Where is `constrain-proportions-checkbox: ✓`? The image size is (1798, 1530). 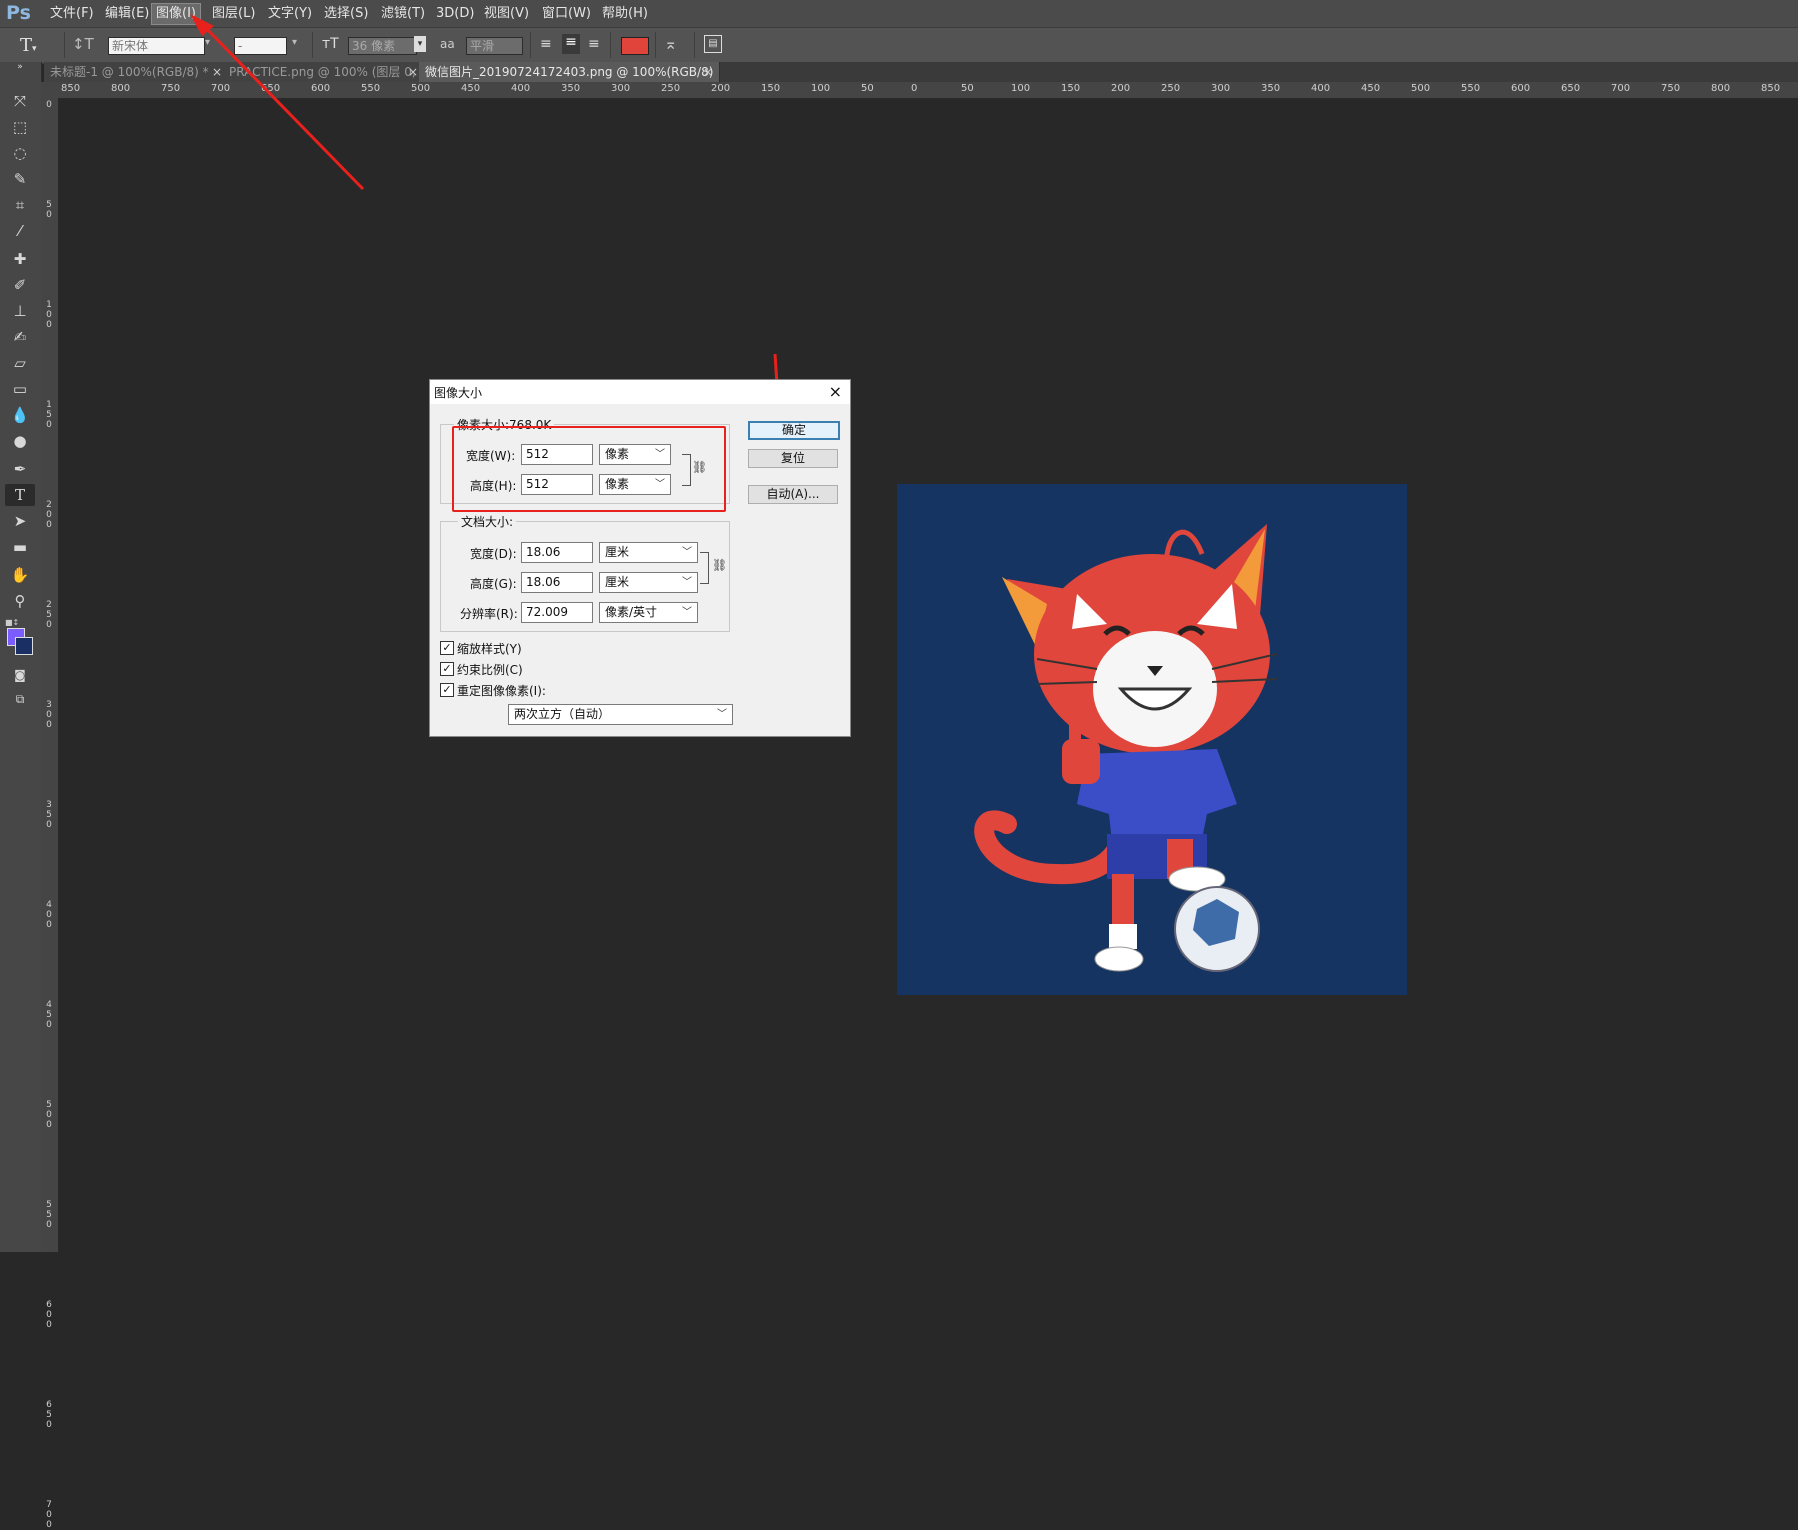
constrain-proportions-checkbox: ✓ is located at coordinates (447, 669).